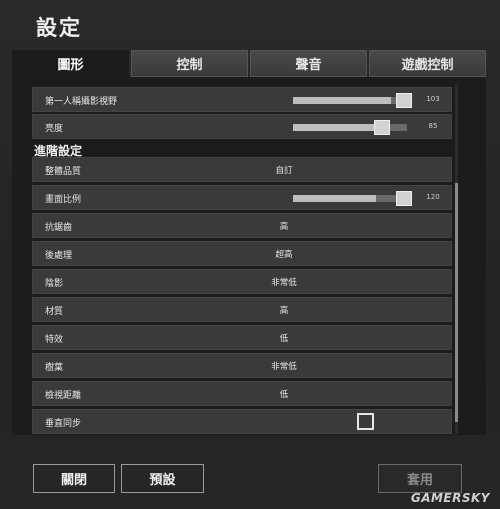 The width and height of the screenshot is (500, 509). What do you see at coordinates (242, 225) in the screenshot?
I see `setting-row-antialiasing: 抗鋸齒 高` at bounding box center [242, 225].